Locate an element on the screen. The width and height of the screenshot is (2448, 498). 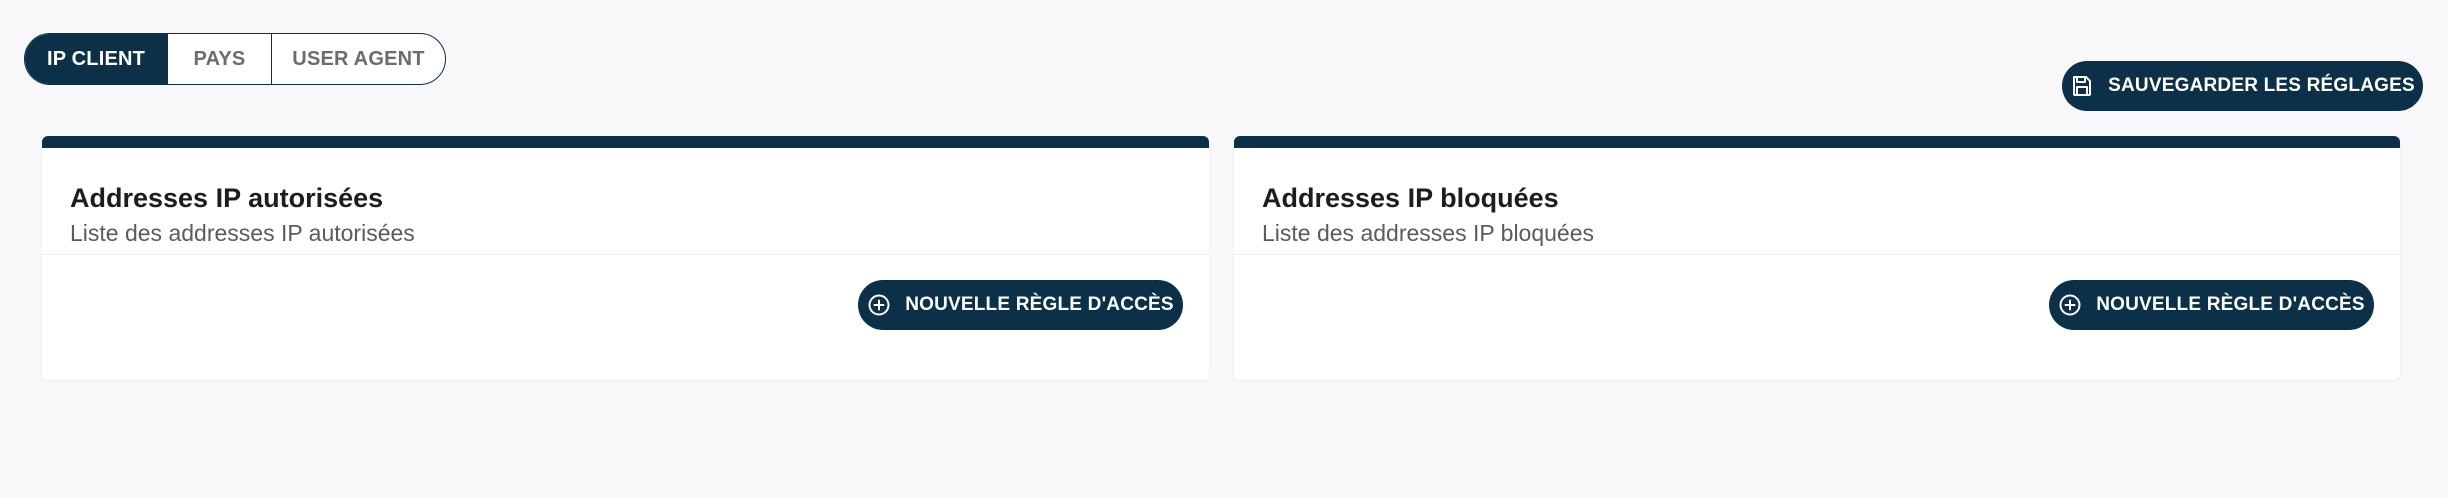
save-settings-label: SAUVEGARDER LES RÉGLAGES is located at coordinates (2261, 85).